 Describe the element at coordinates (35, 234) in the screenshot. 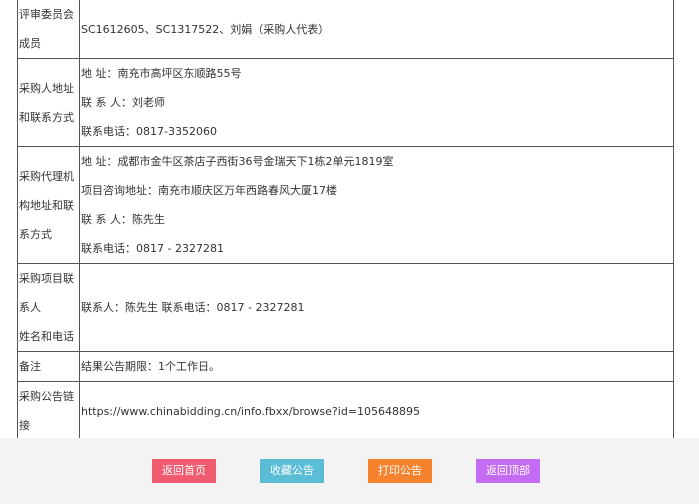

I see `label-line: 系方式` at that location.